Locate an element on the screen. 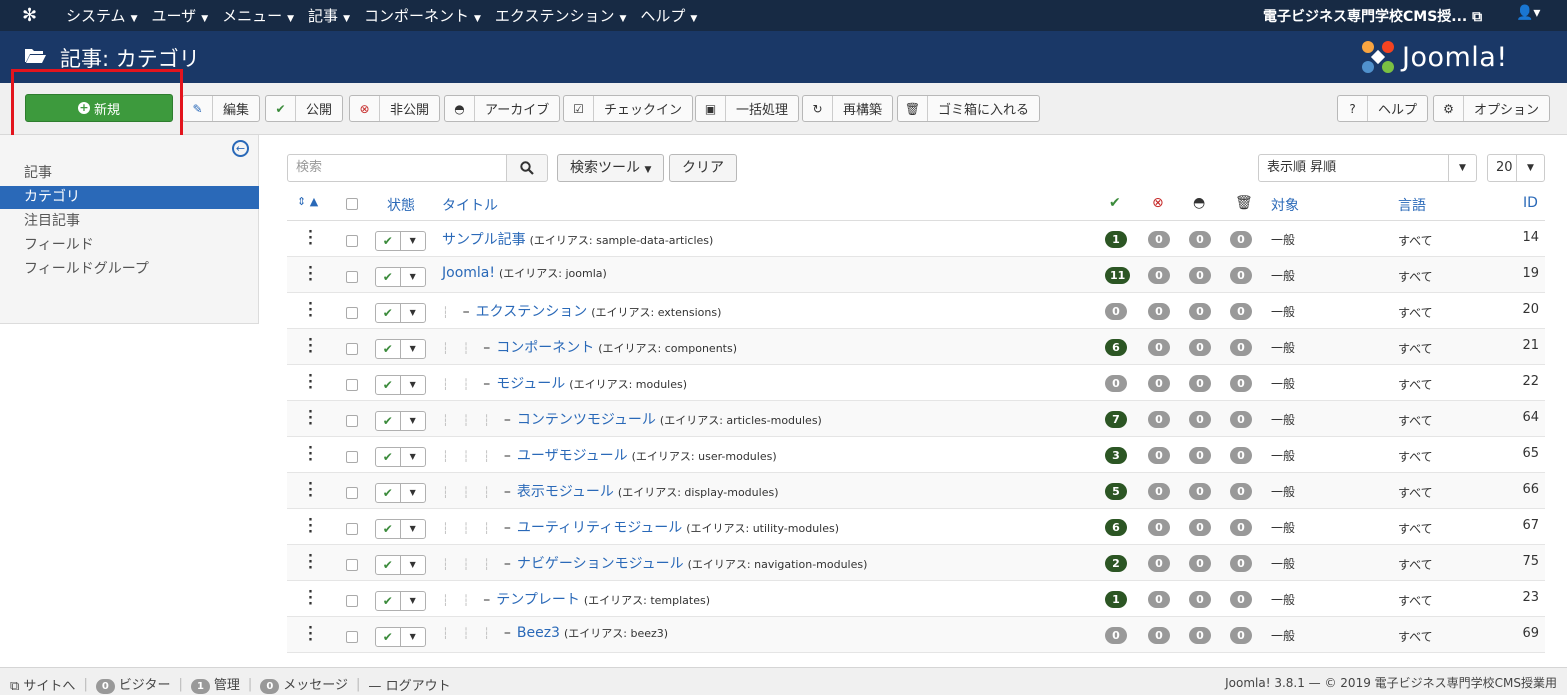 The image size is (1567, 695). search-button is located at coordinates (527, 168).